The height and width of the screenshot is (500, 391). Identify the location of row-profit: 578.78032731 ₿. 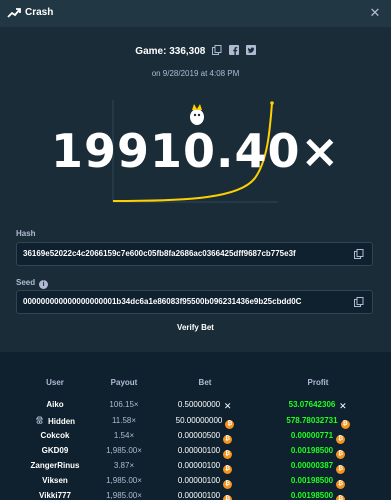
(318, 422).